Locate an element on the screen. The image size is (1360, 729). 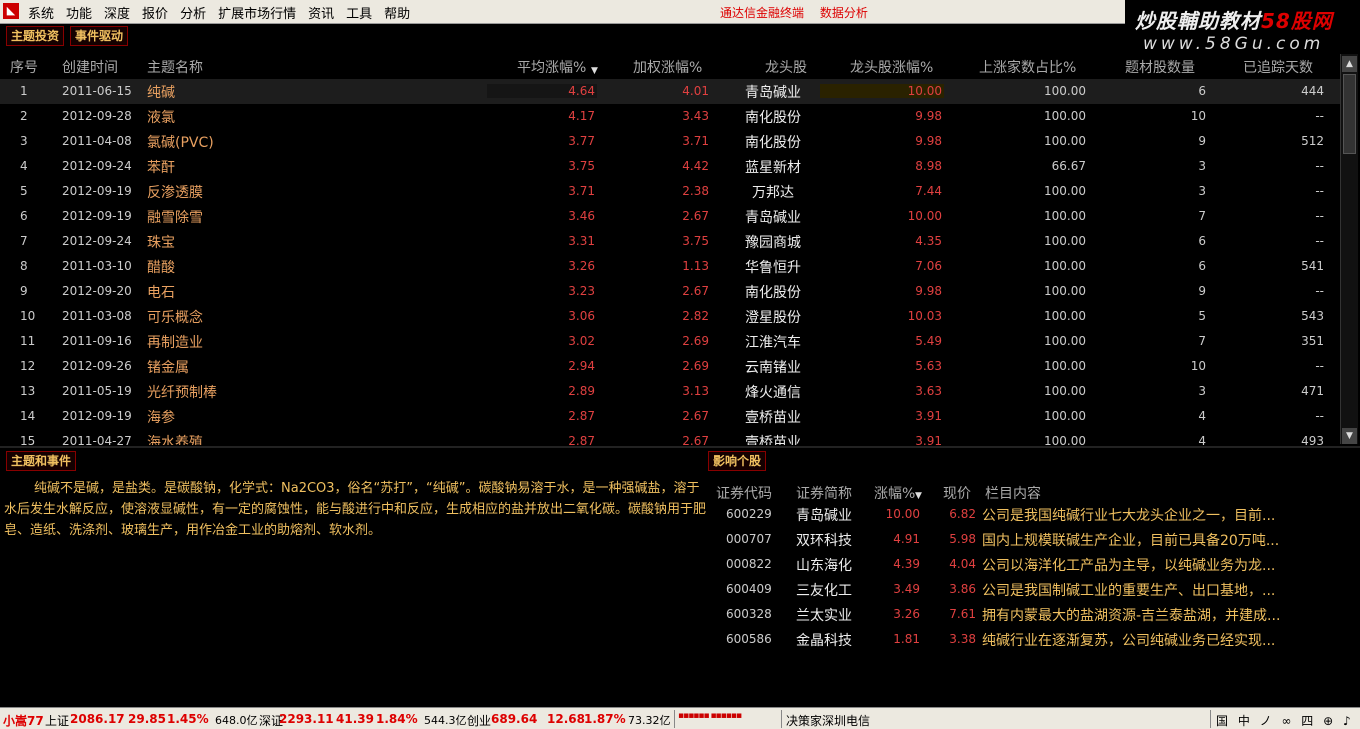
row-weighted-change: 4.42 is located at coordinates (695, 166).